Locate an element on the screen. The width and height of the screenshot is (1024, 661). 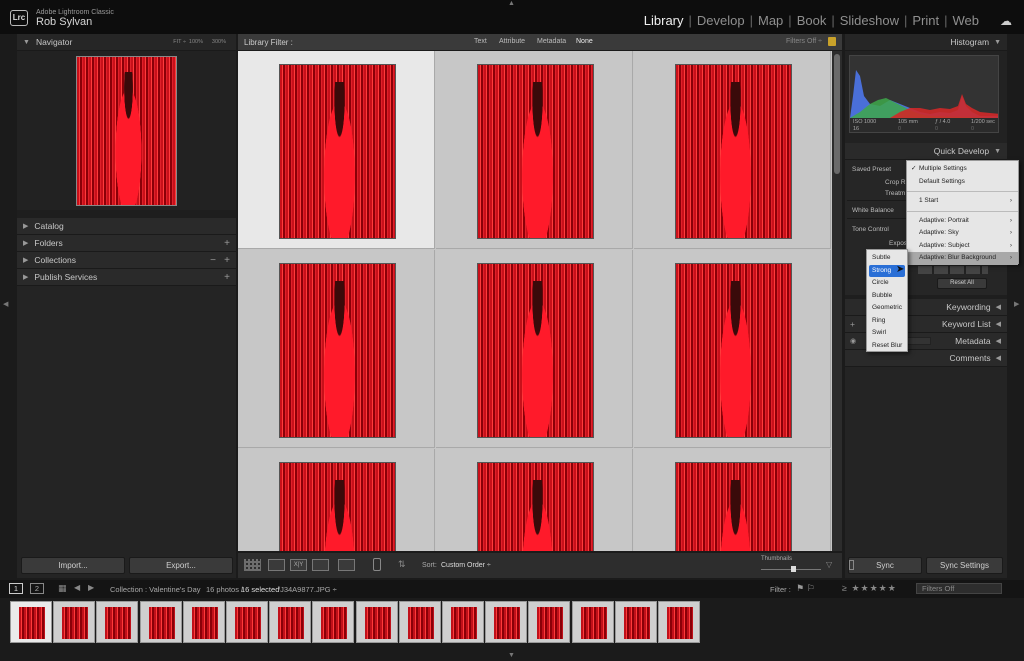
toolbar-menu-icon: ▽ is located at coordinates (829, 564).